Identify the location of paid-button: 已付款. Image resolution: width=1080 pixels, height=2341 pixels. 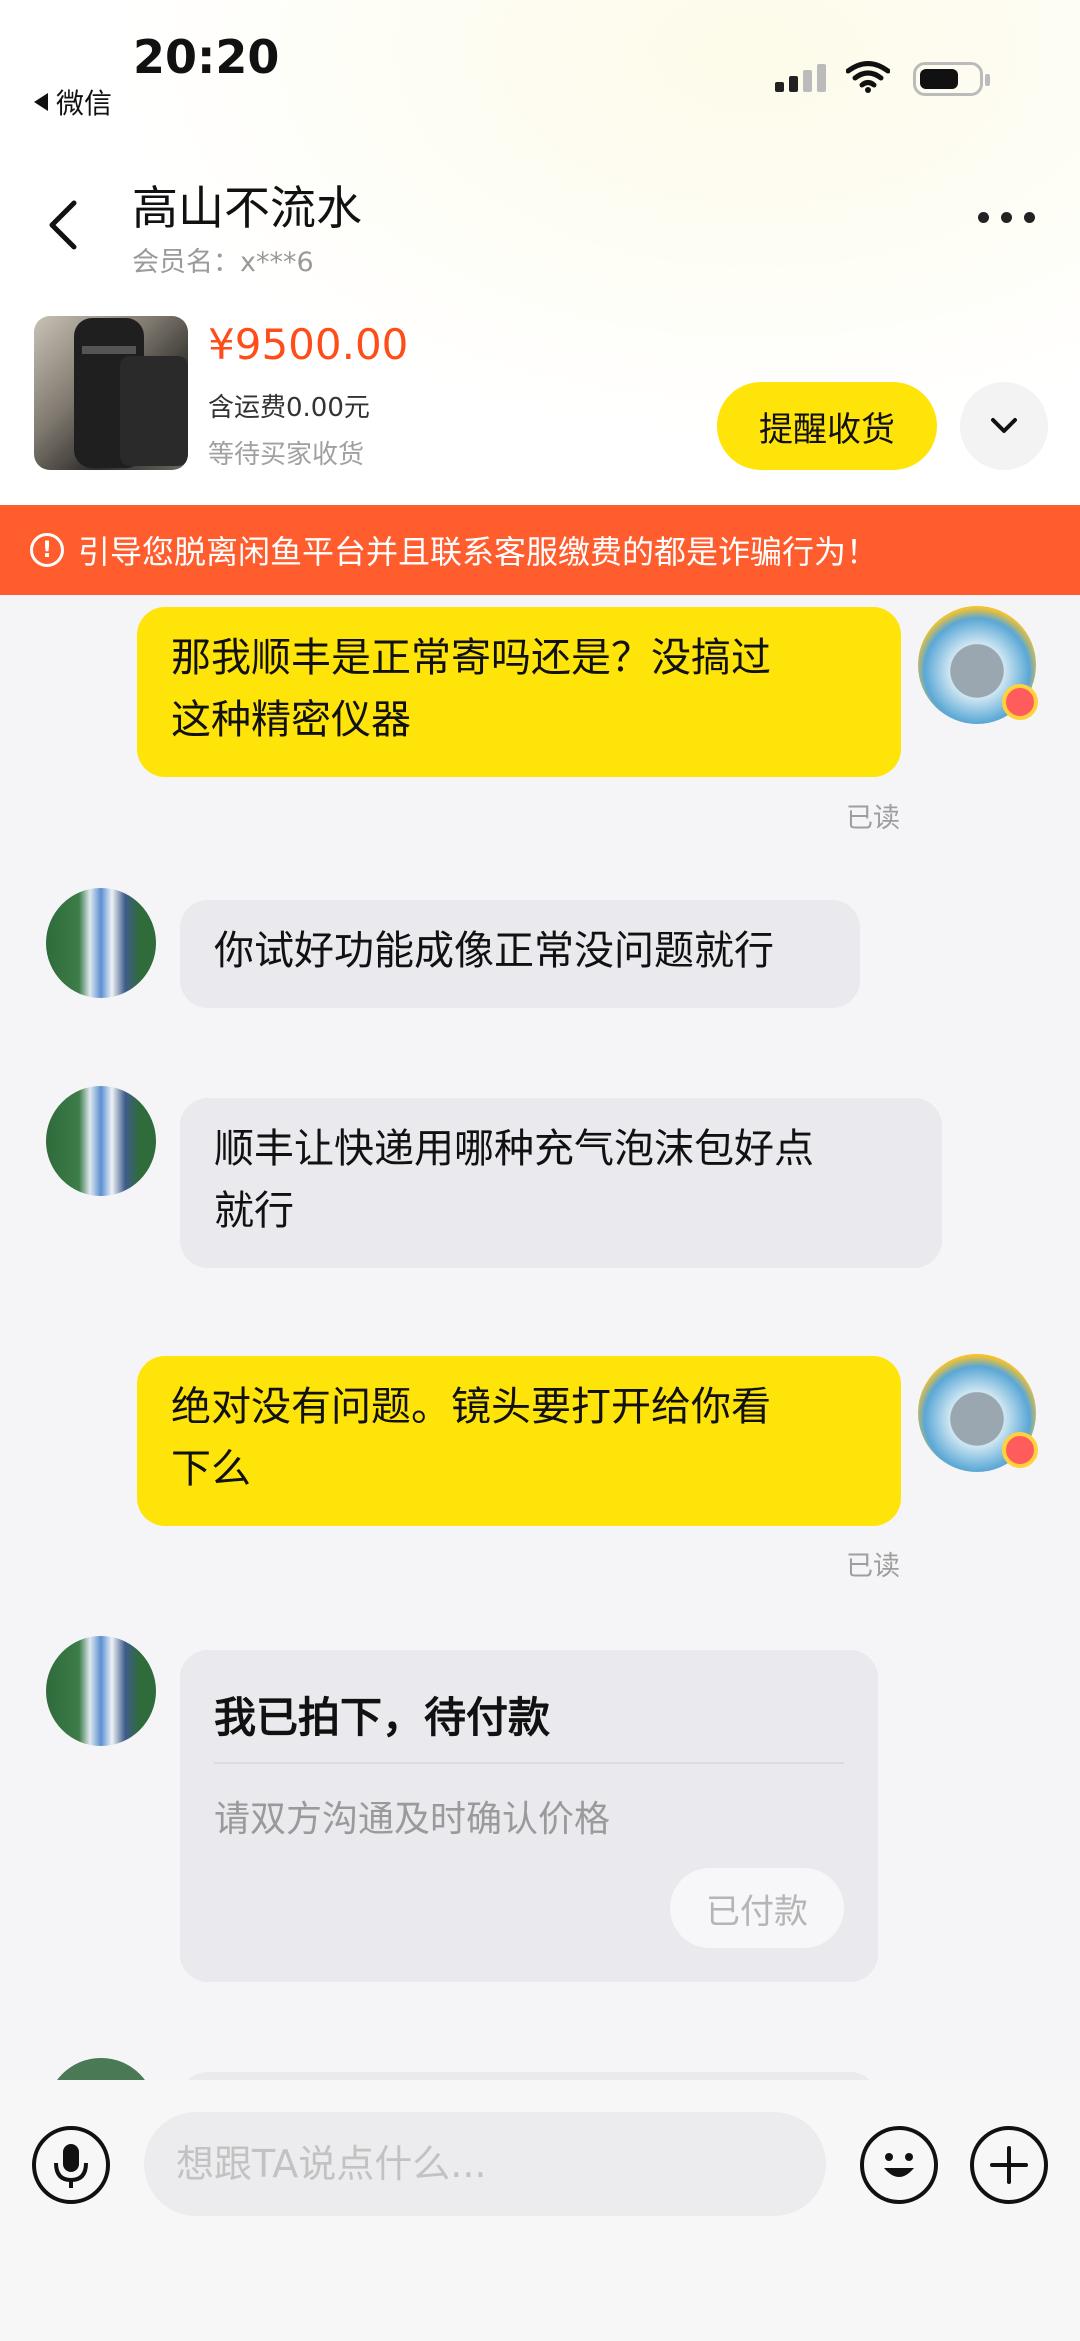
(757, 1908).